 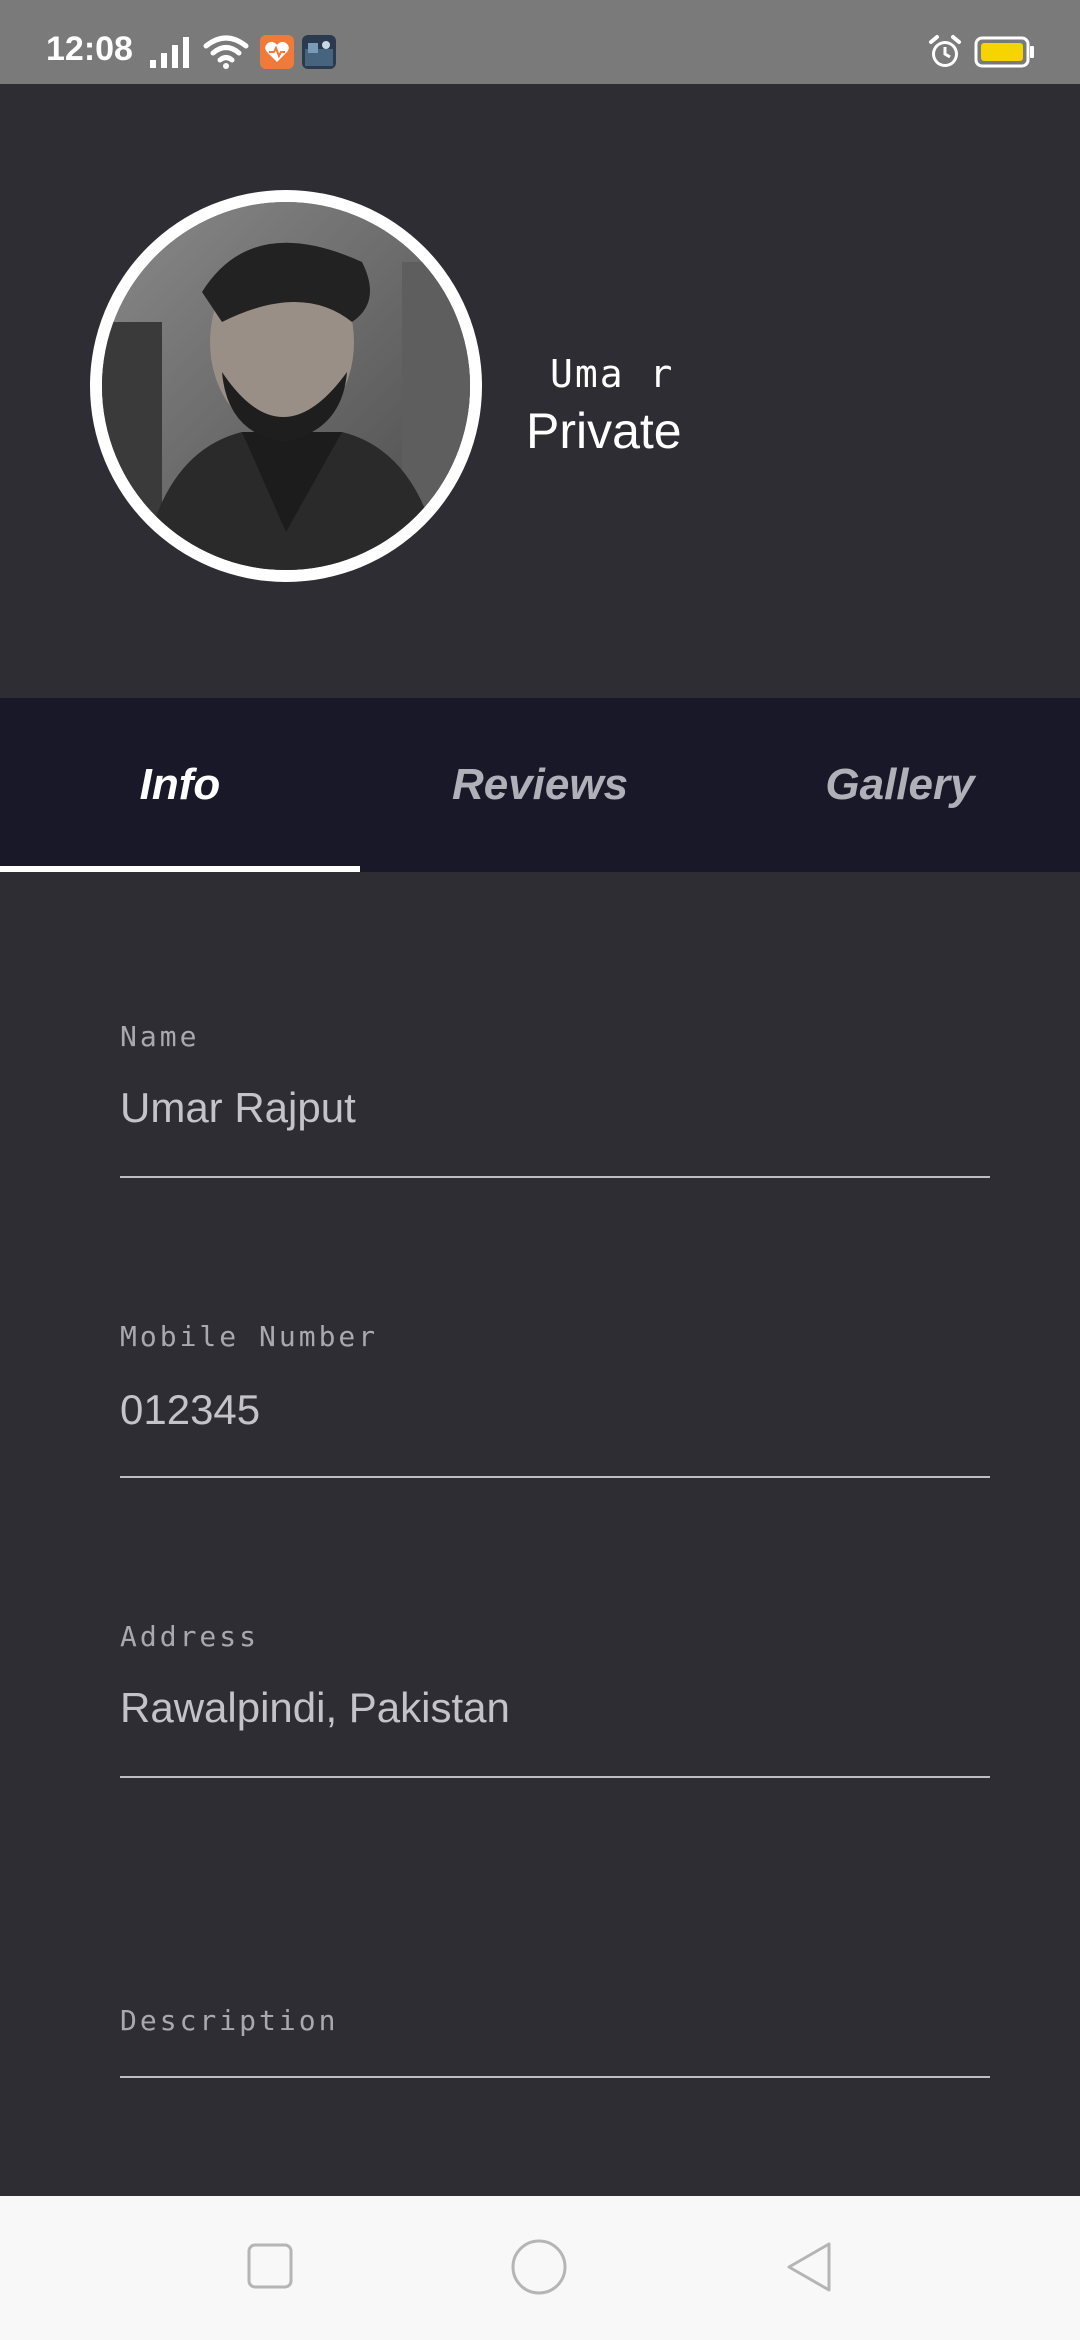 I want to click on name-label: Name, so click(x=160, y=1036).